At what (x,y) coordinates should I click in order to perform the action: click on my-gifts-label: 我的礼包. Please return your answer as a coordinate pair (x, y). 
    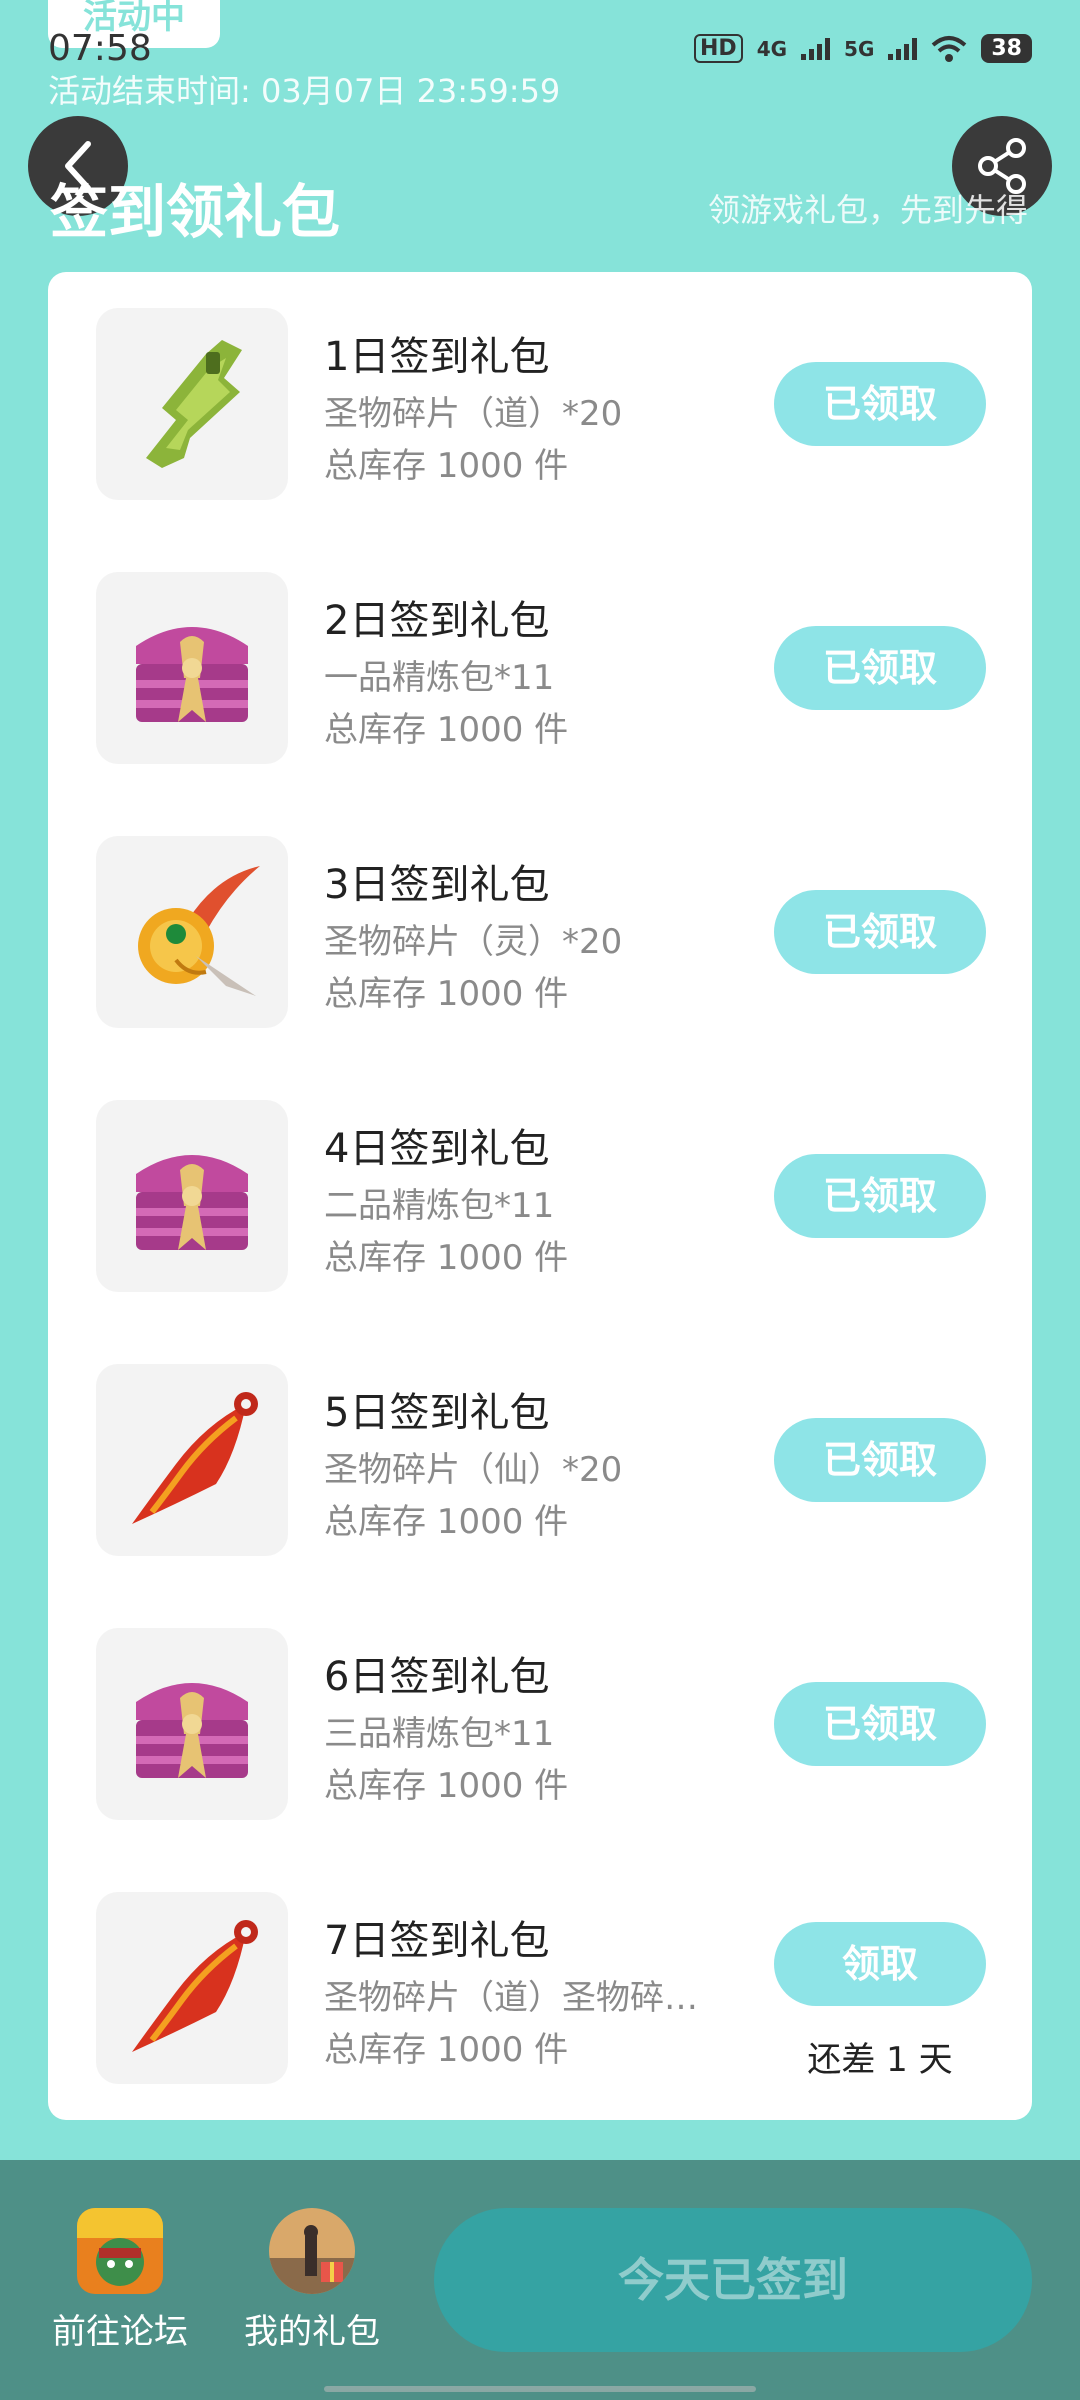
    Looking at the image, I should click on (312, 2332).